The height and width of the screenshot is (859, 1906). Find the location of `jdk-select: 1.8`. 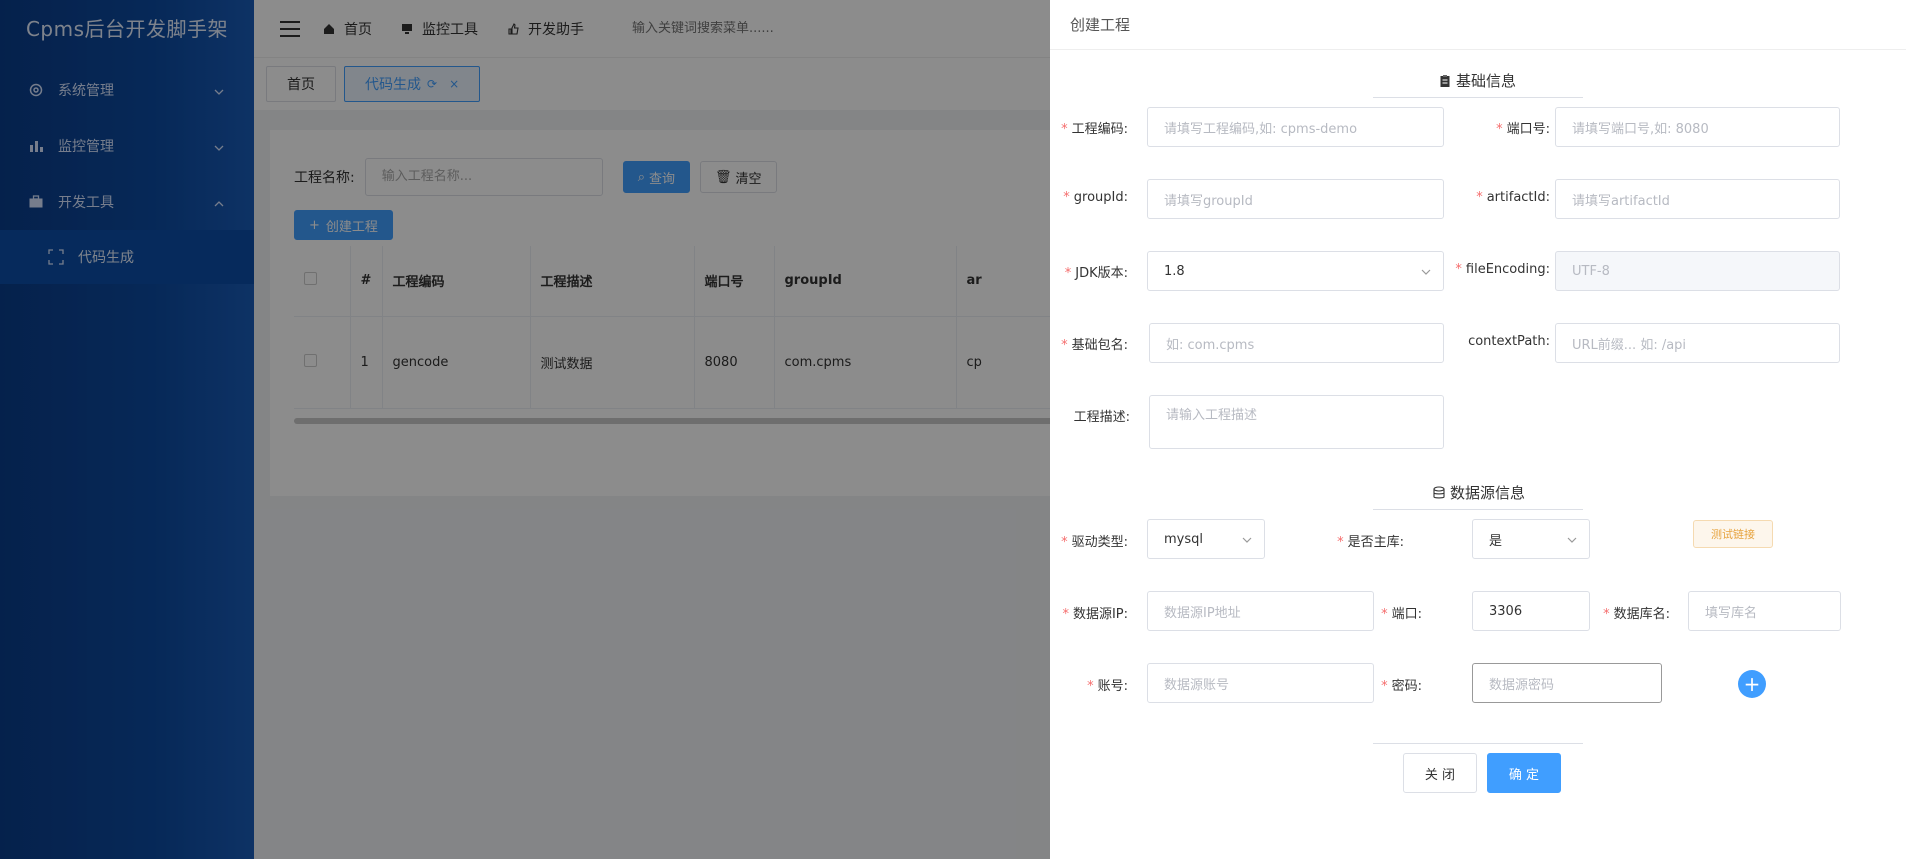

jdk-select: 1.8 is located at coordinates (1295, 271).